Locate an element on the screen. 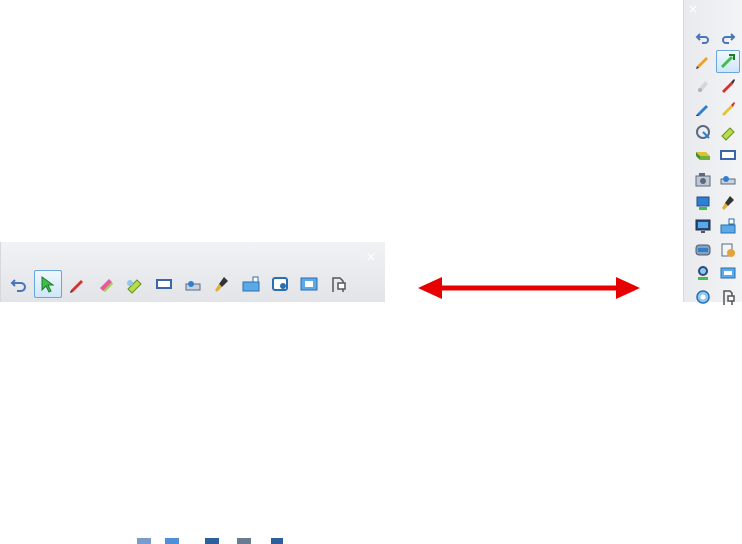 The height and width of the screenshot is (544, 742). blue-pen-button is located at coordinates (703, 108).